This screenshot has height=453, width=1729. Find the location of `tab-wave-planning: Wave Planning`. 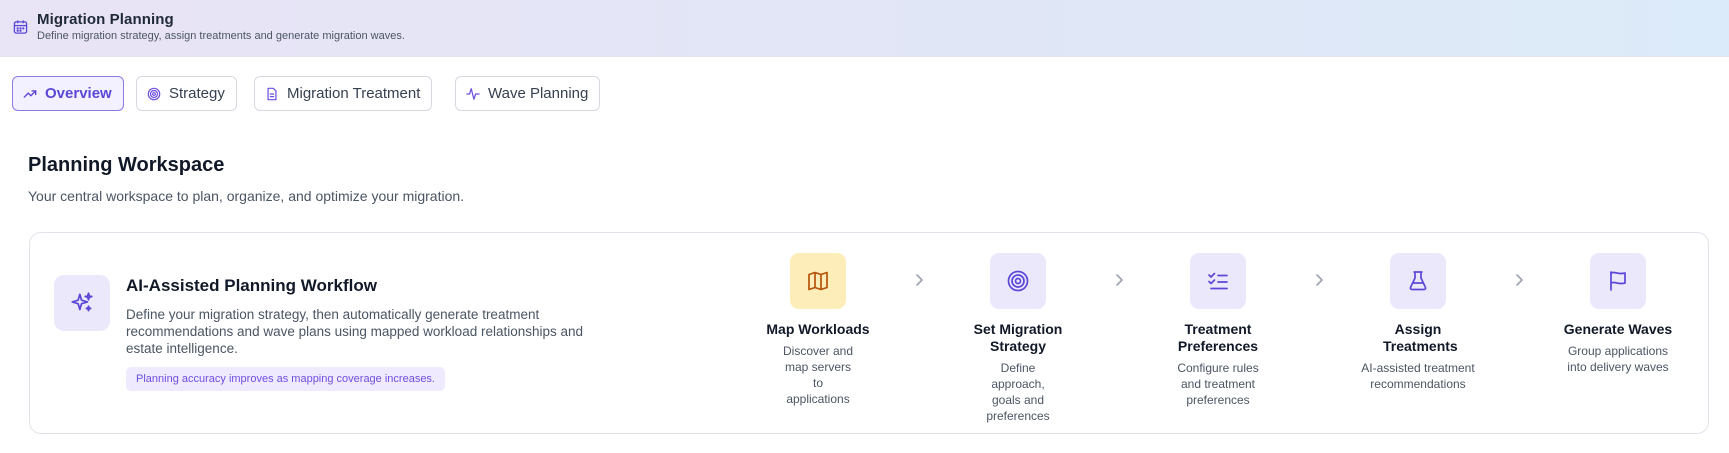

tab-wave-planning: Wave Planning is located at coordinates (528, 93).